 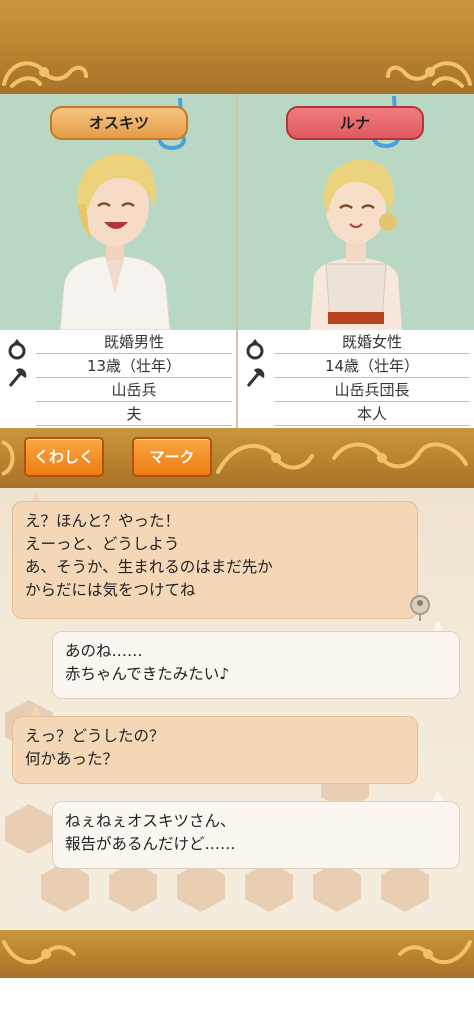 I want to click on relation: 本人, so click(x=372, y=414).